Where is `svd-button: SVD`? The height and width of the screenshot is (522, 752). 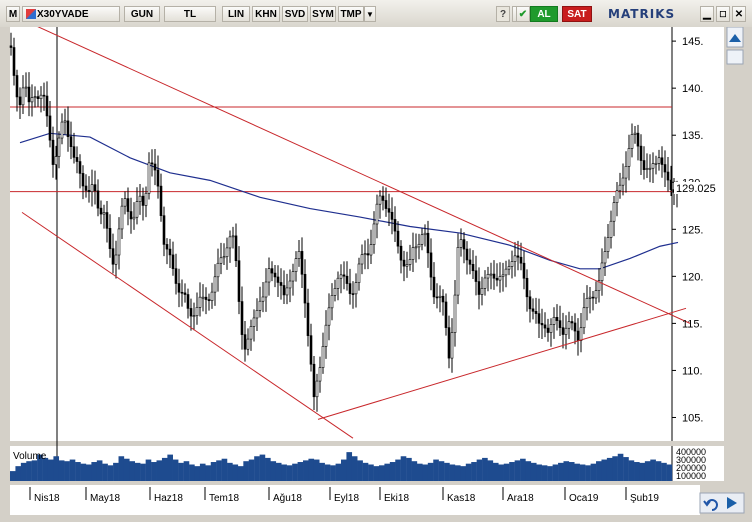
svd-button: SVD is located at coordinates (295, 14).